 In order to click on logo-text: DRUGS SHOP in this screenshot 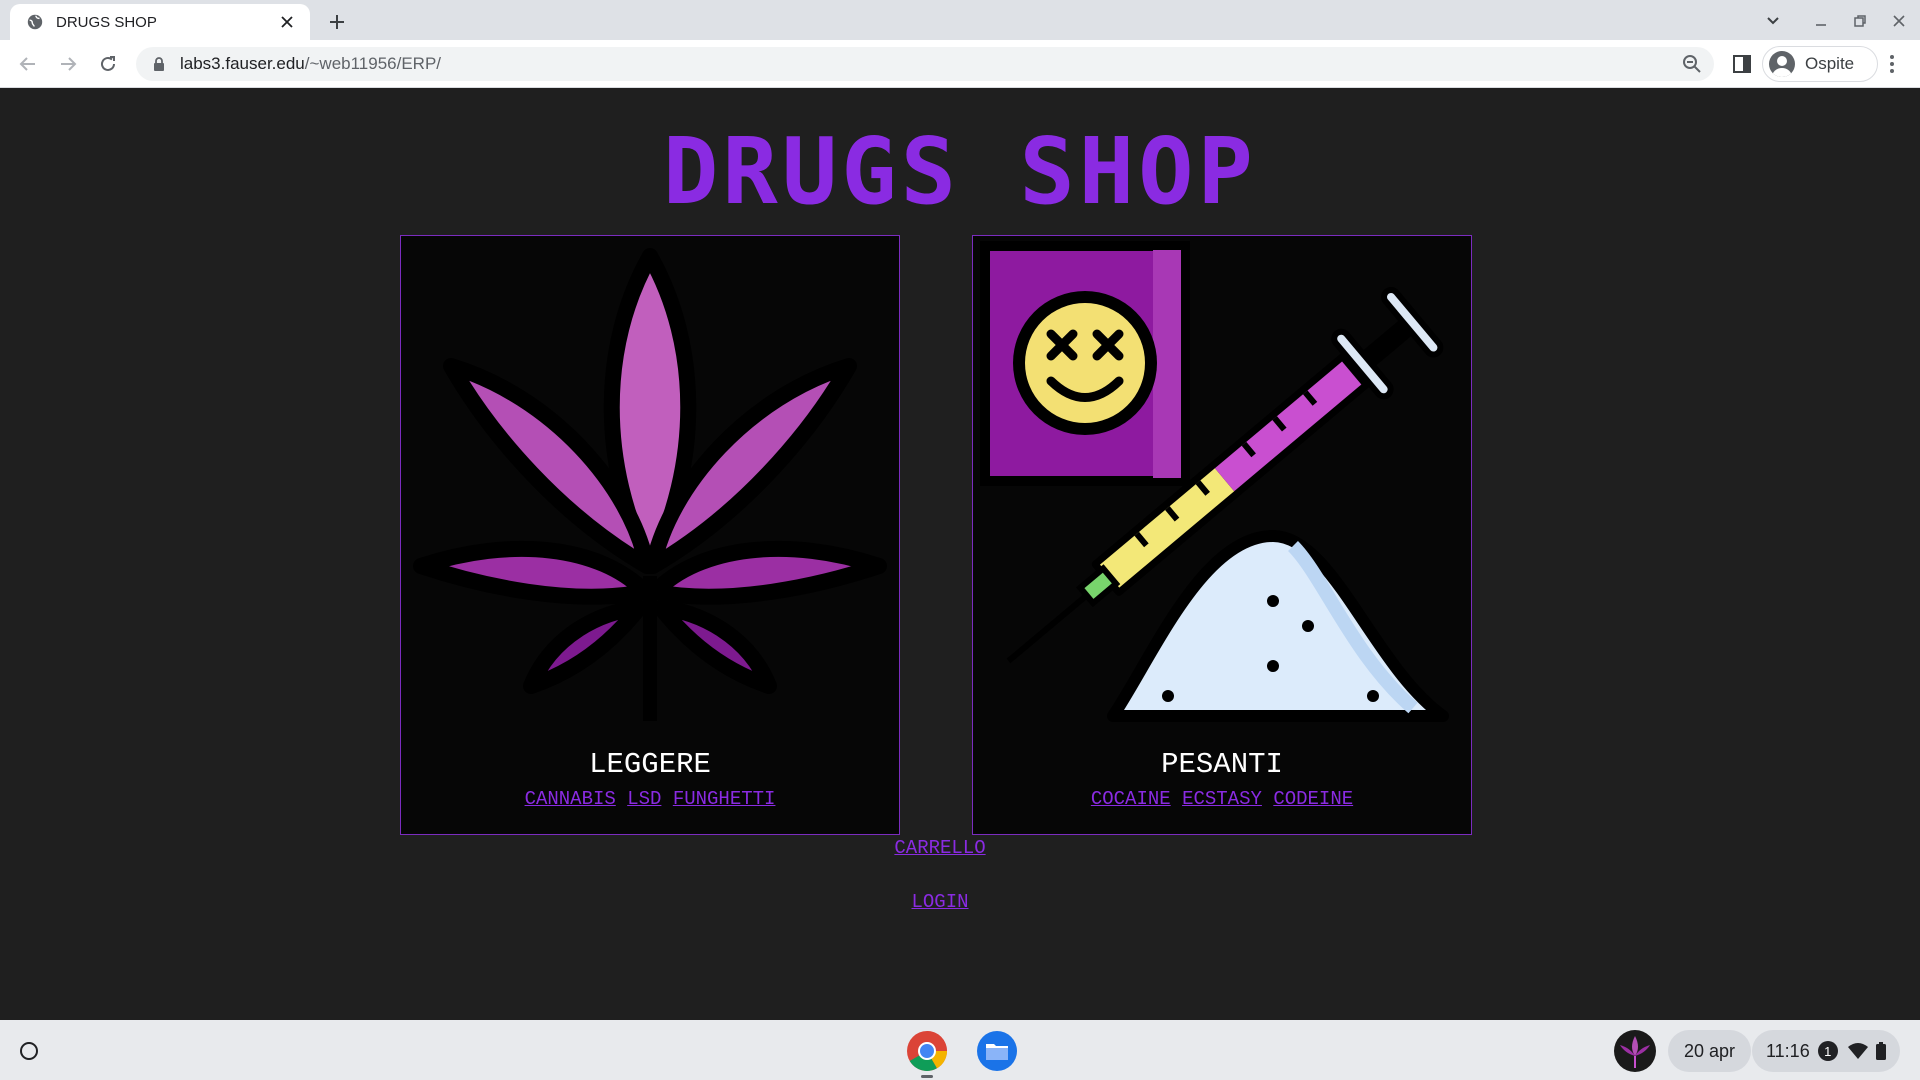, I will do `click(960, 171)`.